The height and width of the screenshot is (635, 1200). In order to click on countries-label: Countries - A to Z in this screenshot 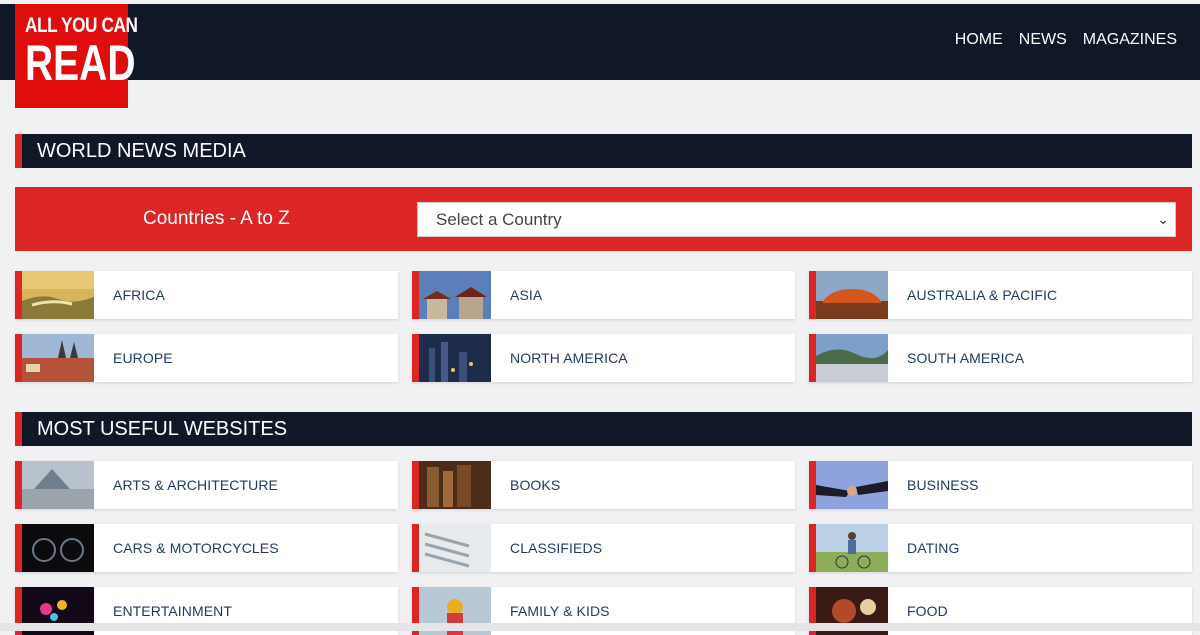, I will do `click(216, 218)`.